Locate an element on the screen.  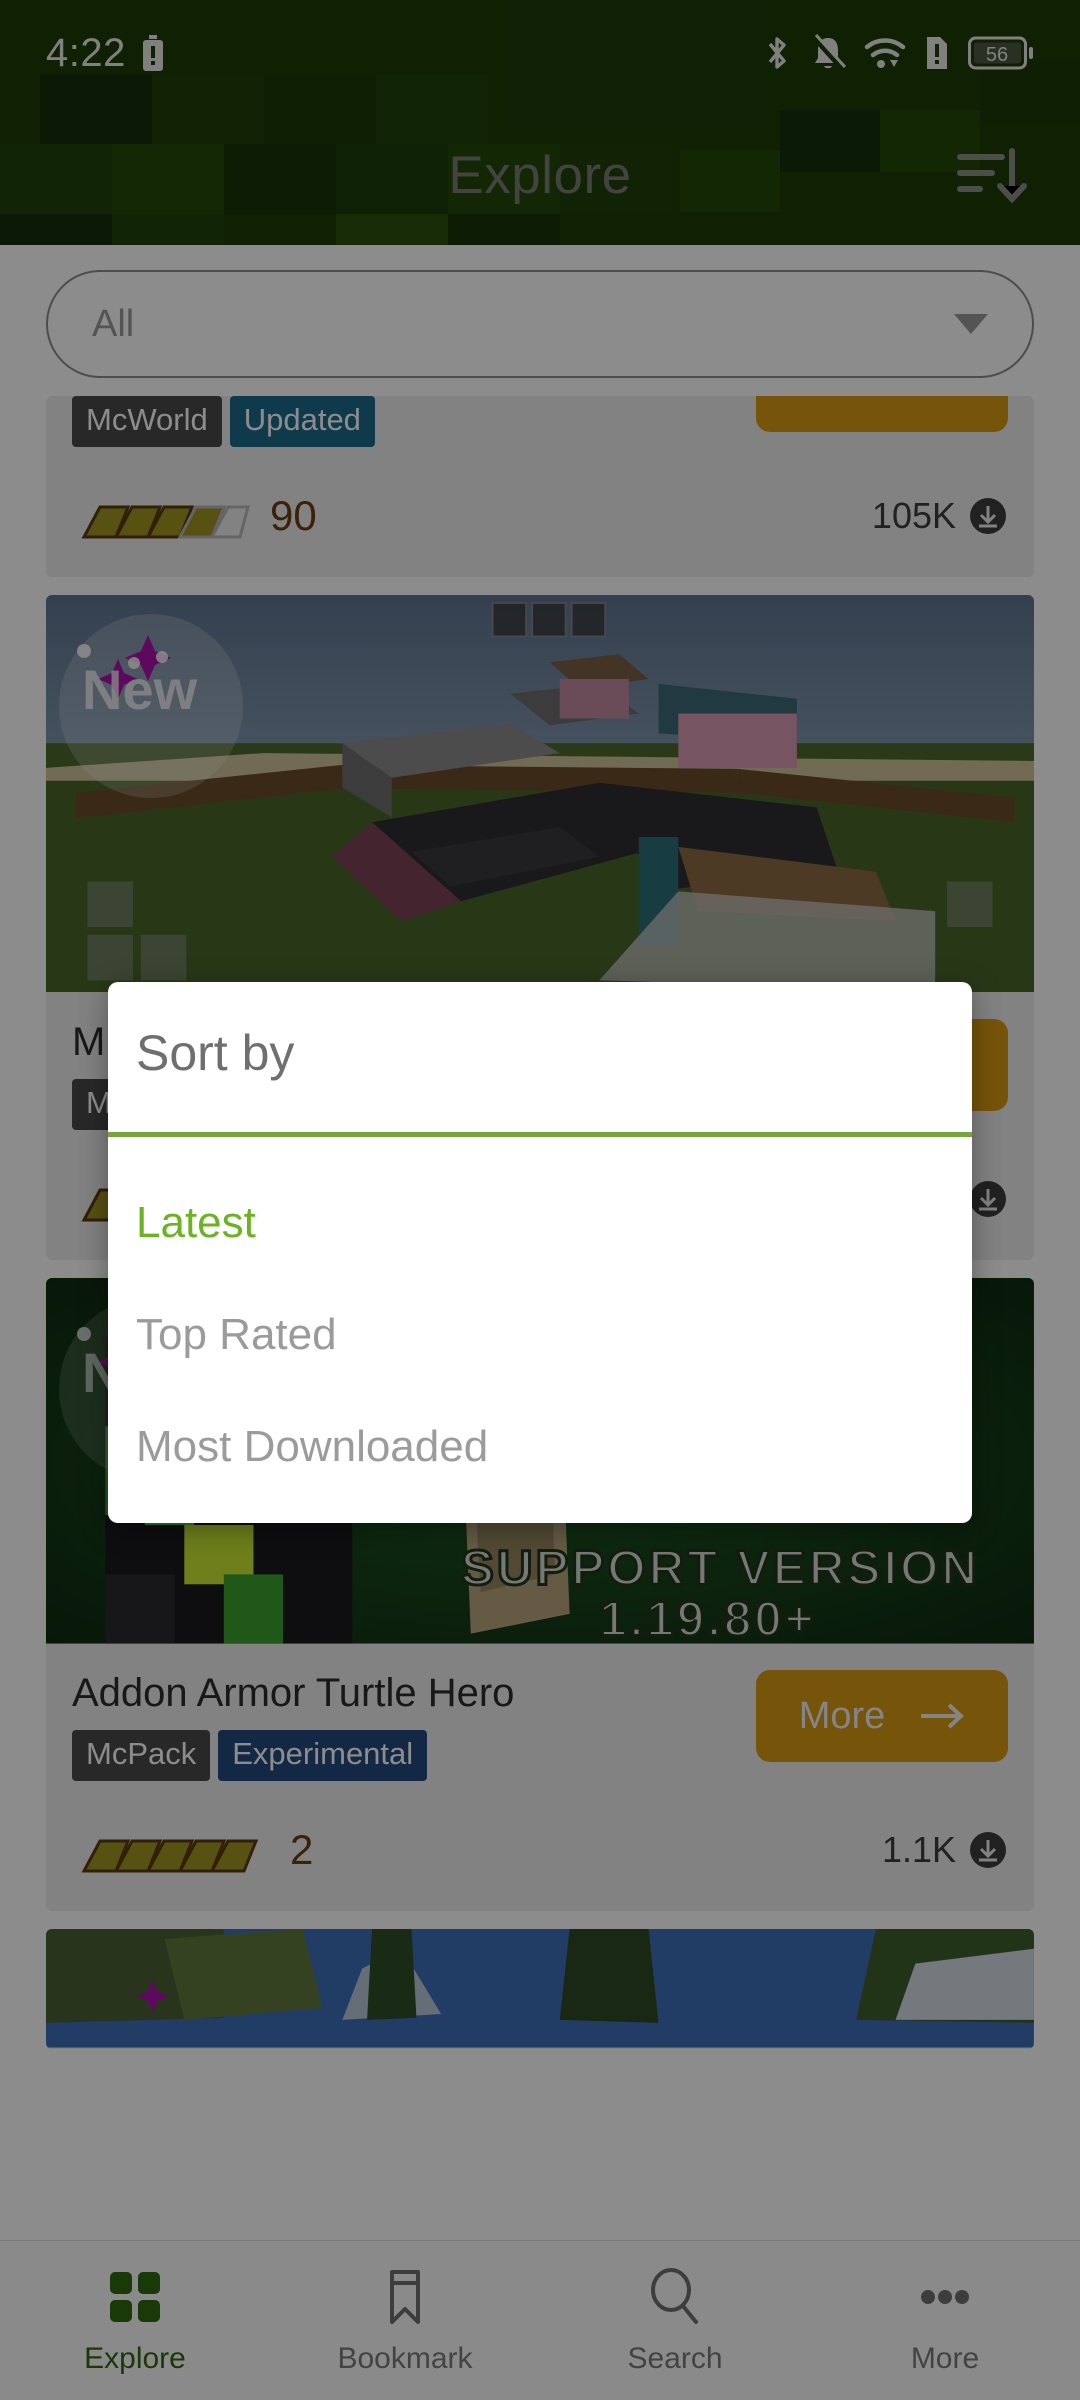
dialog-title: Sort by is located at coordinates (215, 1053).